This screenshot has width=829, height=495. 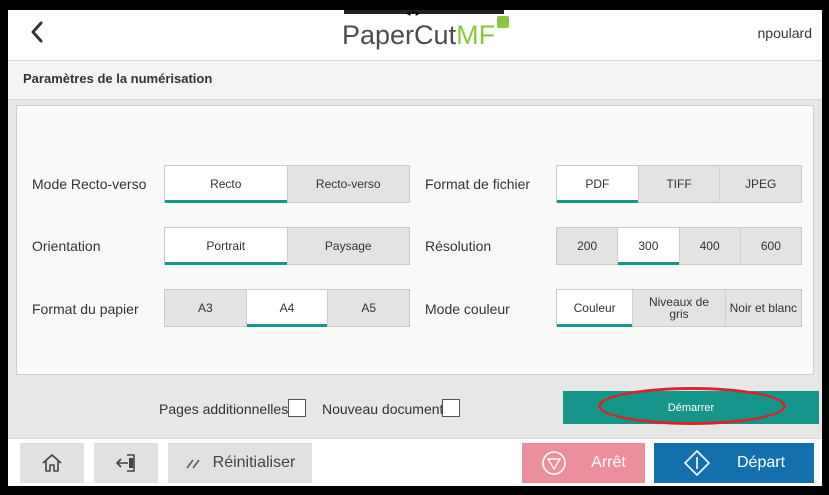 I want to click on reset-icon, so click(x=193, y=463).